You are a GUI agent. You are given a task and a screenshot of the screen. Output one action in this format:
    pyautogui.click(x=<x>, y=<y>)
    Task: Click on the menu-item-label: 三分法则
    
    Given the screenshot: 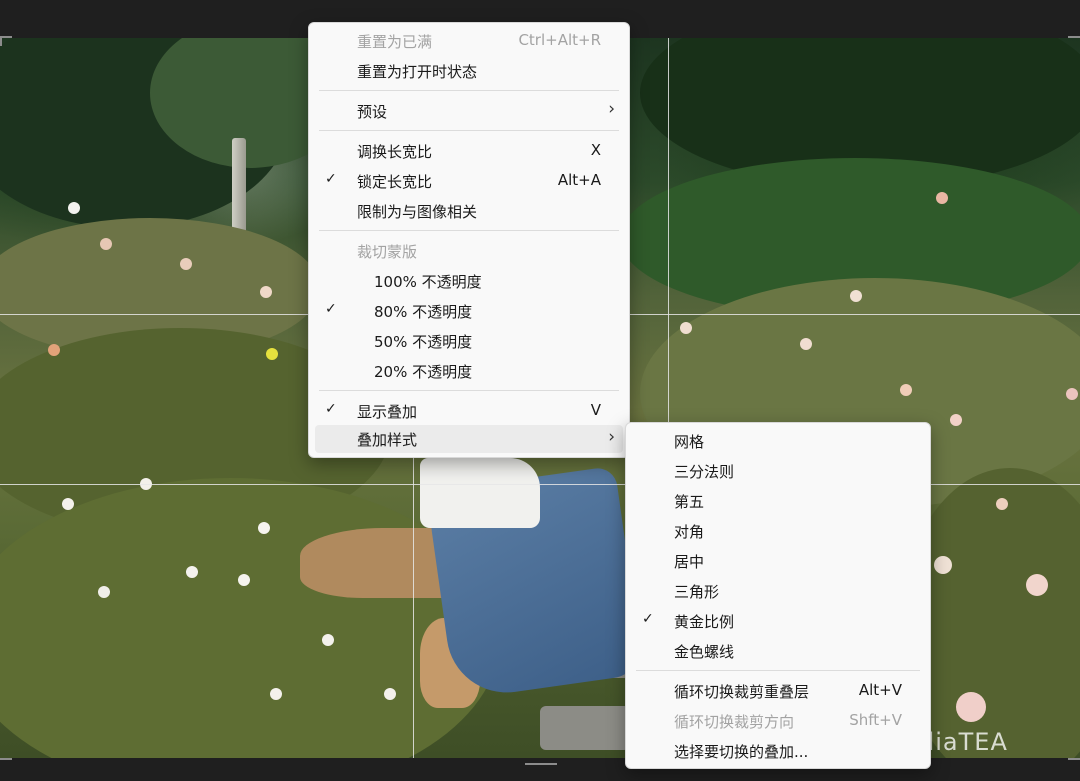 What is the action you would take?
    pyautogui.click(x=704, y=472)
    